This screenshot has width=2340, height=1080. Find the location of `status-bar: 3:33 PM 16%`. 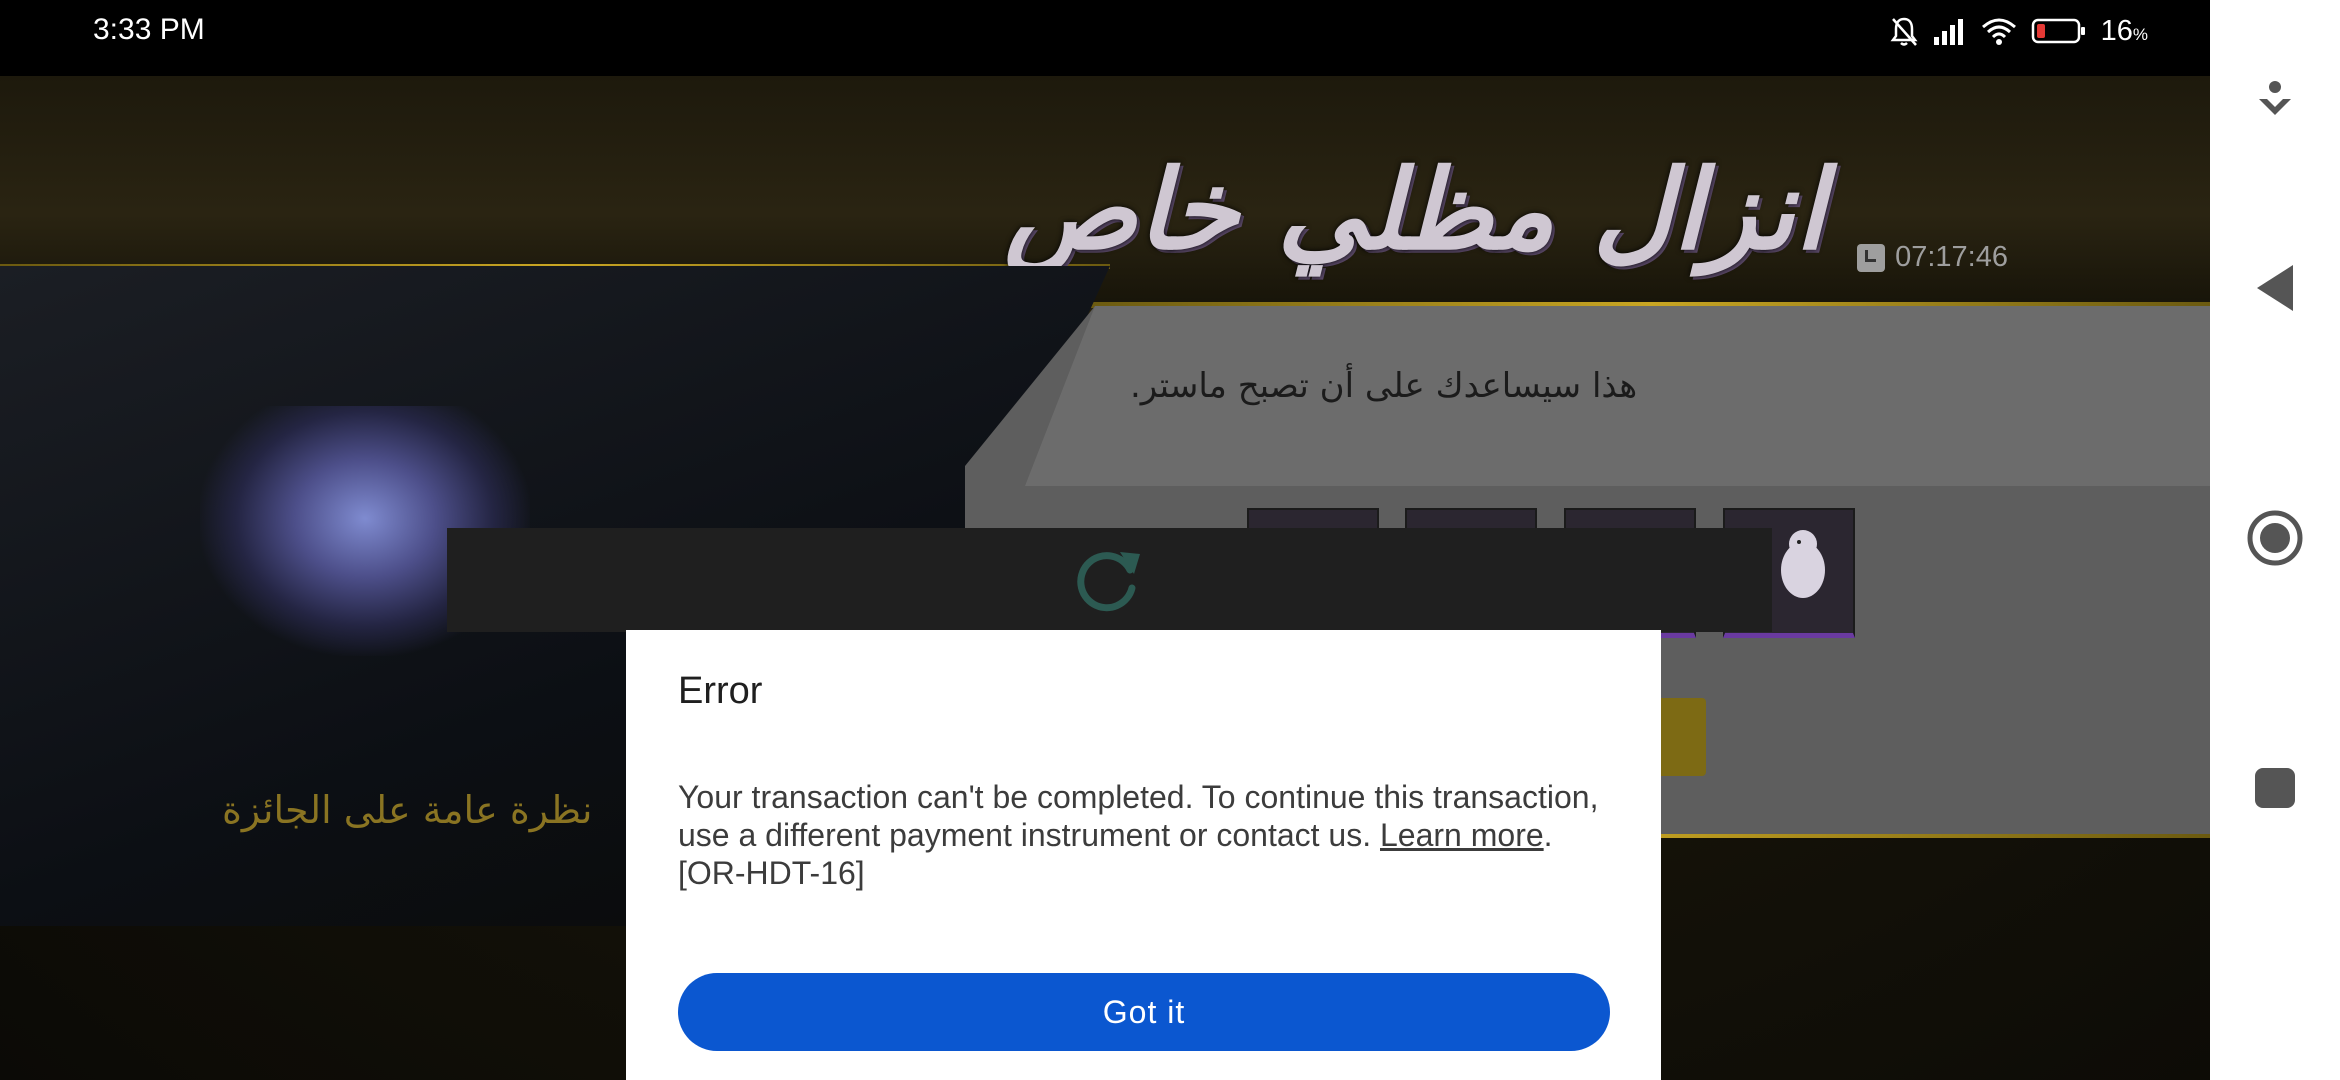

status-bar: 3:33 PM 16% is located at coordinates (1105, 38).